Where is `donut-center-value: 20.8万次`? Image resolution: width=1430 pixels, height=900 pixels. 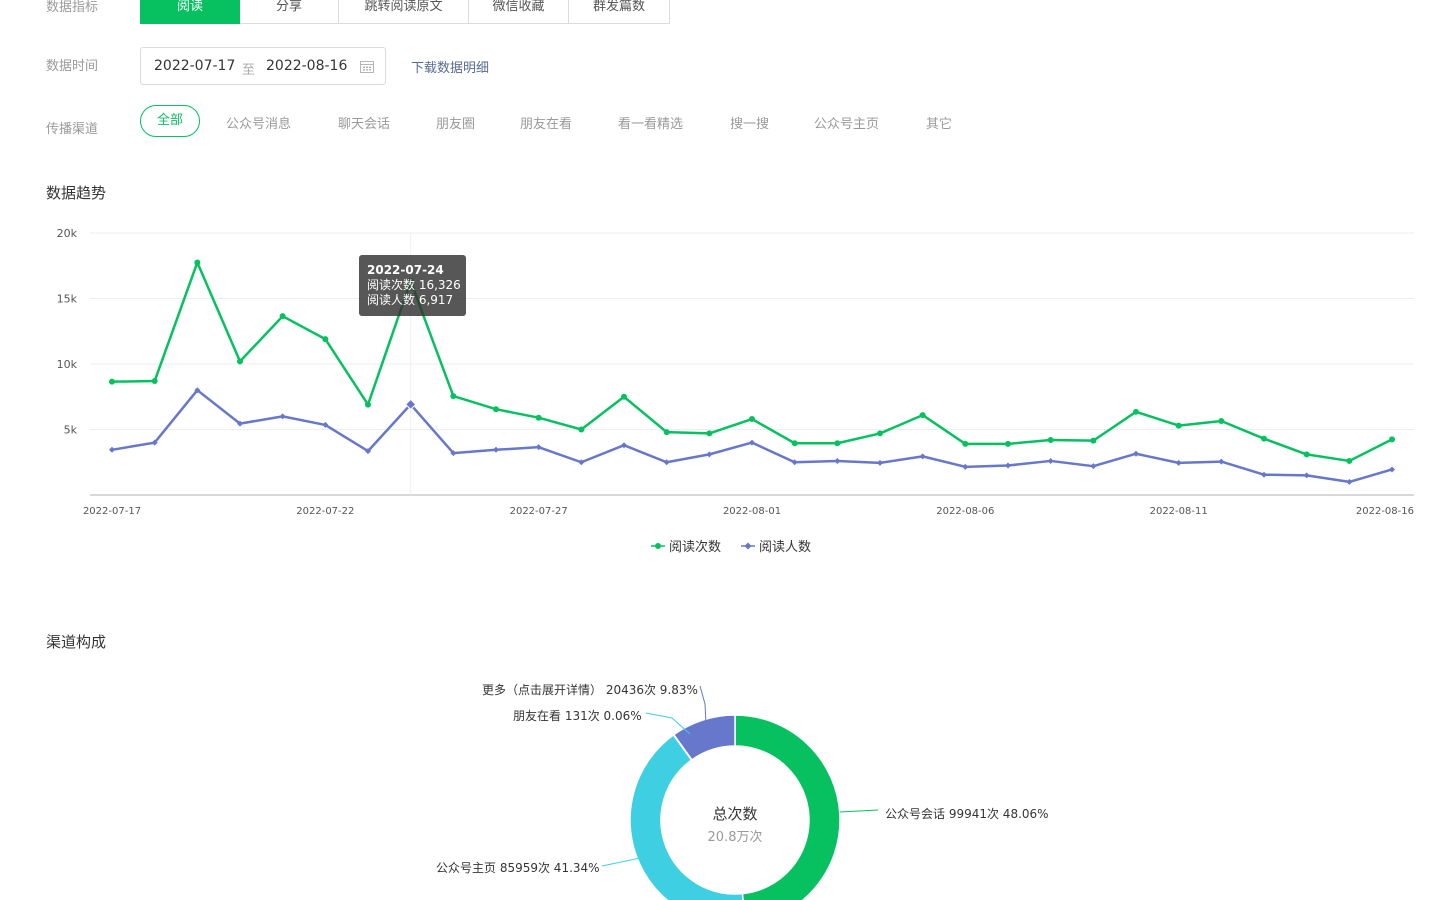
donut-center-value: 20.8万次 is located at coordinates (735, 837).